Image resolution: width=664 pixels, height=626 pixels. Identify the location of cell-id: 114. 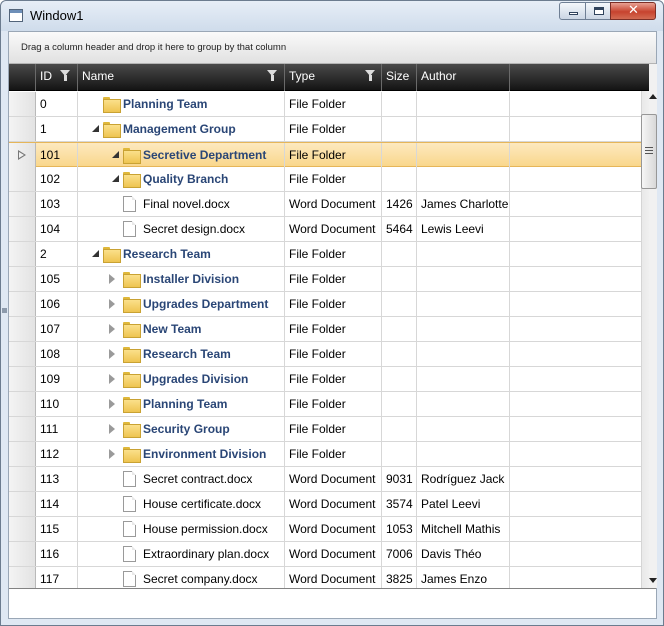
(57, 504).